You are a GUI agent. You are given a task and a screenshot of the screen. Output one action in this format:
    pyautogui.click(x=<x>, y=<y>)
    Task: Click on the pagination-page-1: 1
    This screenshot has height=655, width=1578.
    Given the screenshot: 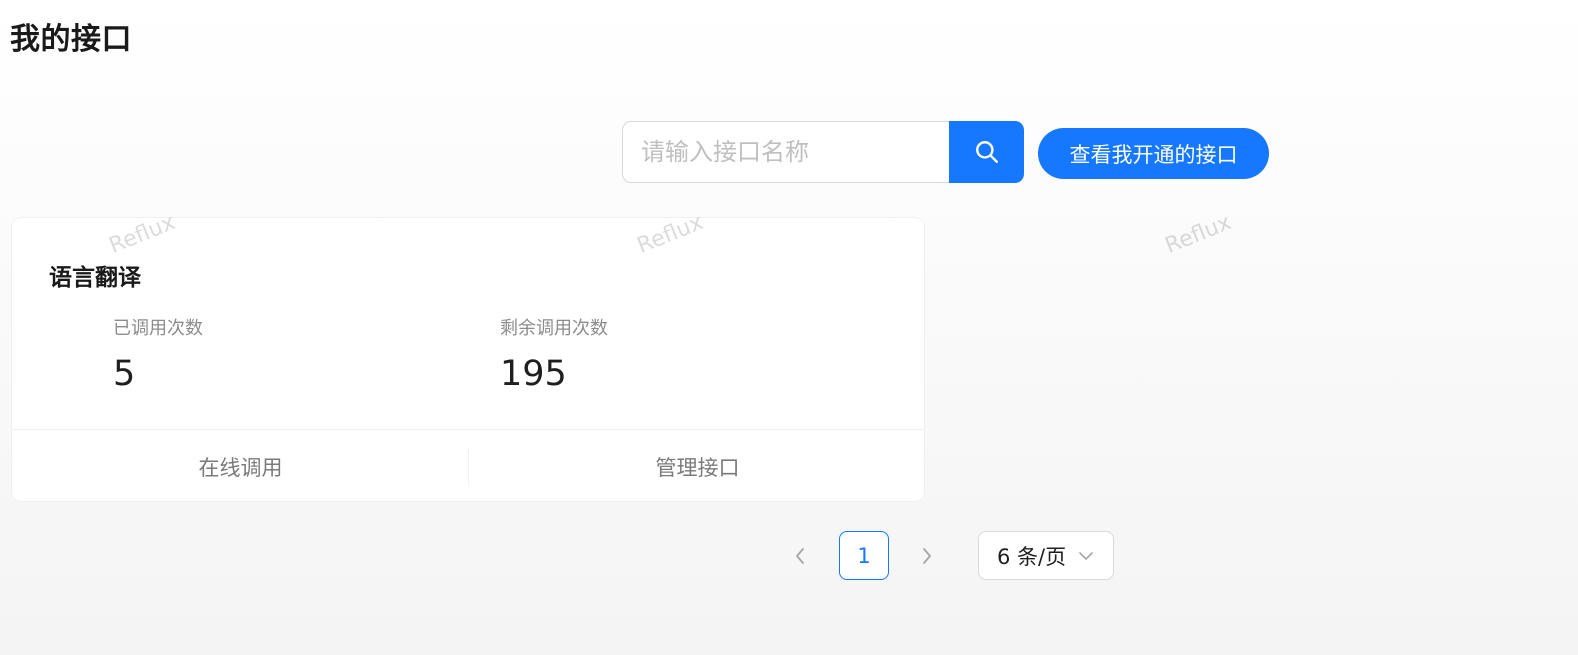 What is the action you would take?
    pyautogui.click(x=864, y=555)
    